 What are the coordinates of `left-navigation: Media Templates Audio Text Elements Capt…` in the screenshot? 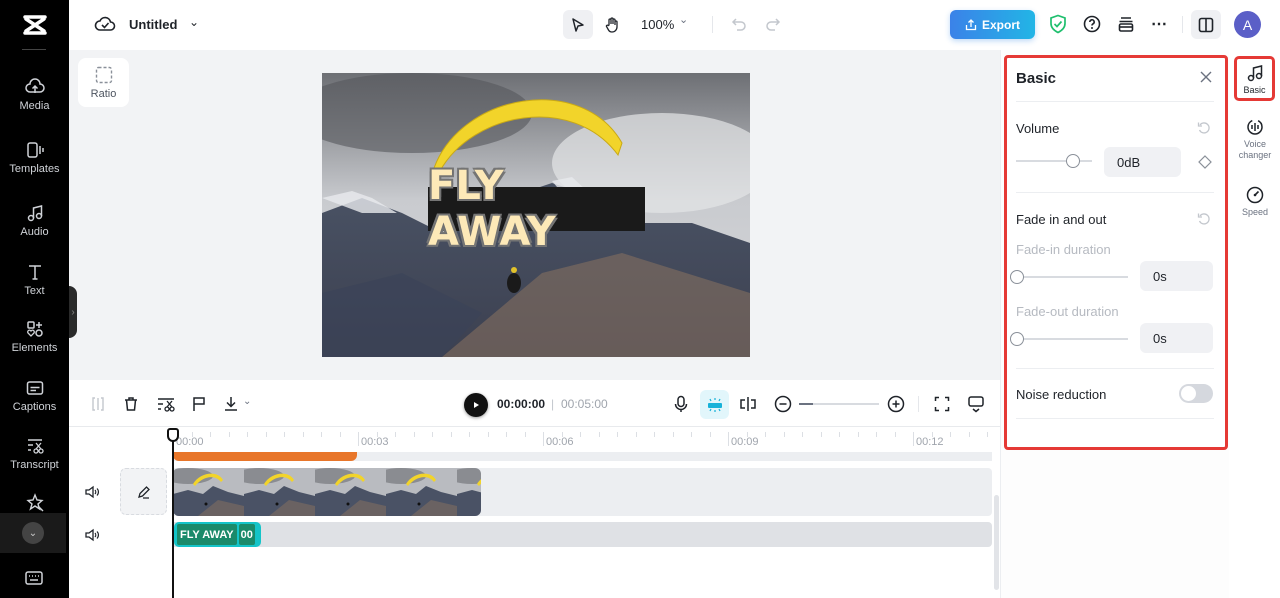 It's located at (34, 299).